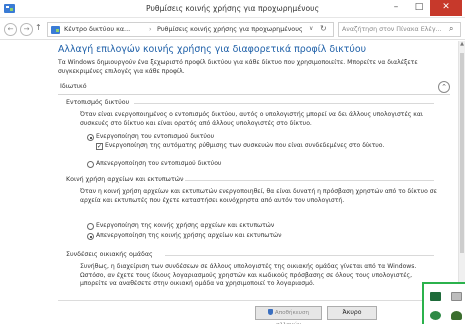 This screenshot has height=324, width=465. Describe the element at coordinates (444, 87) in the screenshot. I see `collapse-icon: ⌃` at that location.